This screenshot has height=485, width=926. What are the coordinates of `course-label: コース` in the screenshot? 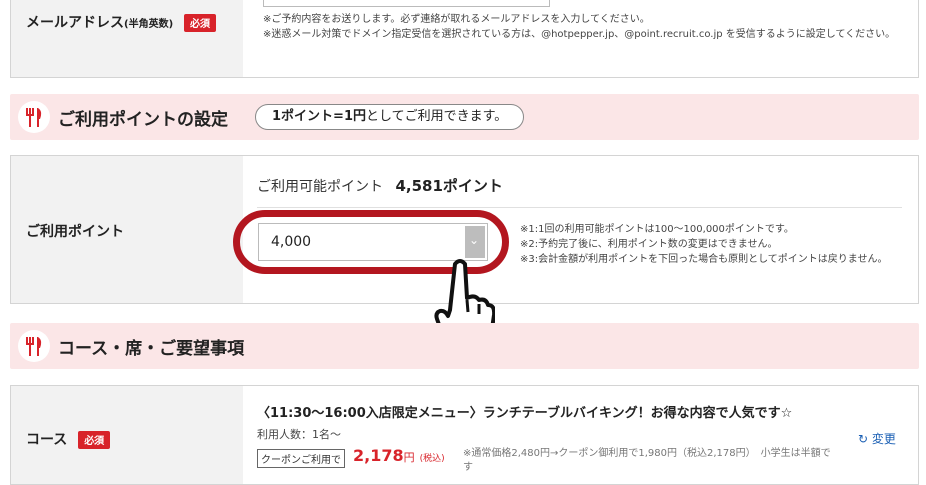 It's located at (47, 440).